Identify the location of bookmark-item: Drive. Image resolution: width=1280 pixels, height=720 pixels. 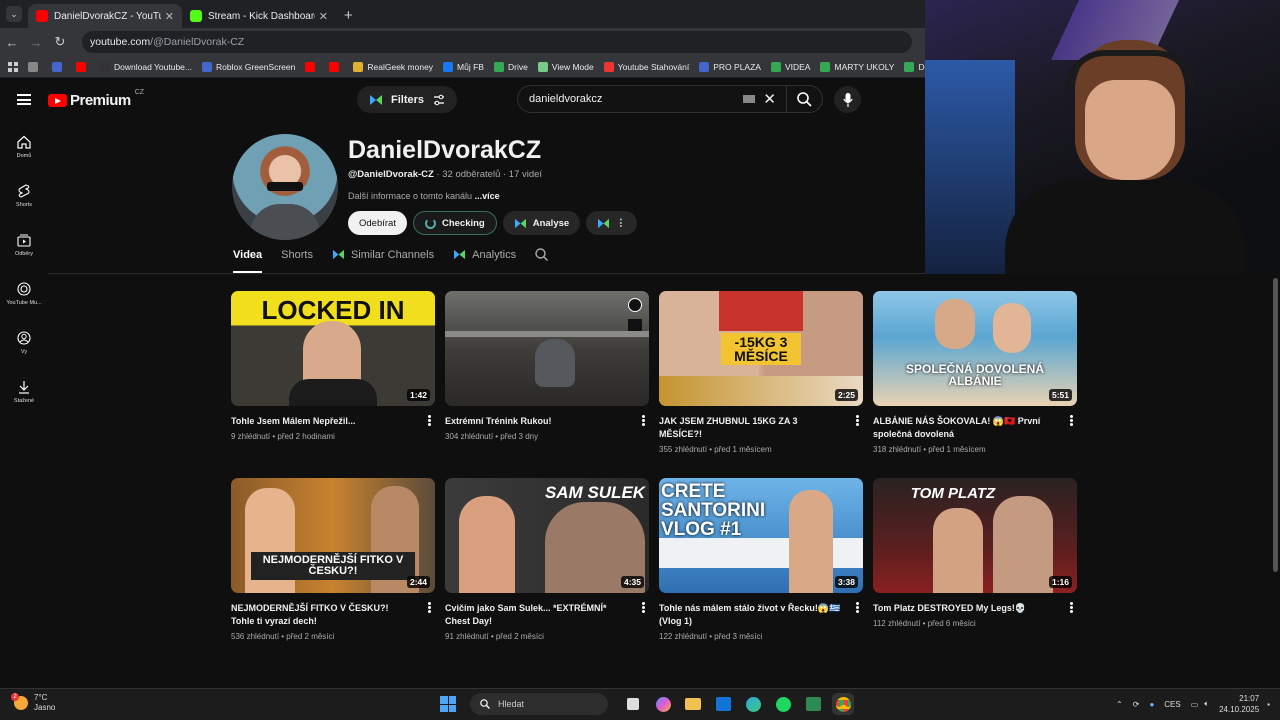
(510, 66).